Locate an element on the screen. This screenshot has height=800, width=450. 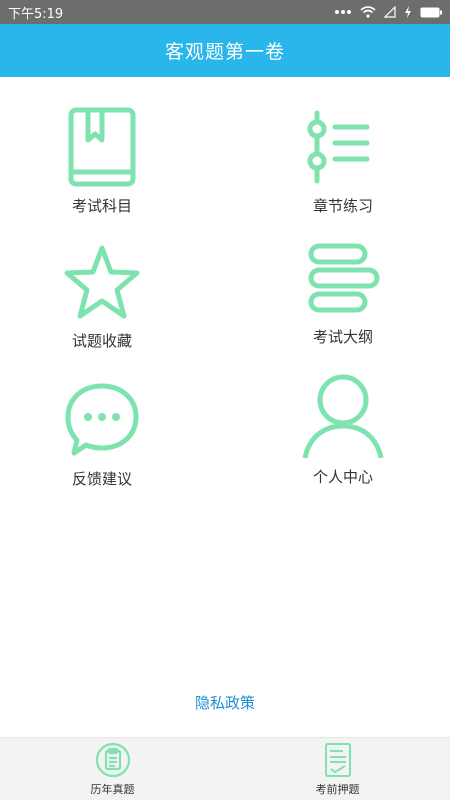
star-icon is located at coordinates (102, 282).